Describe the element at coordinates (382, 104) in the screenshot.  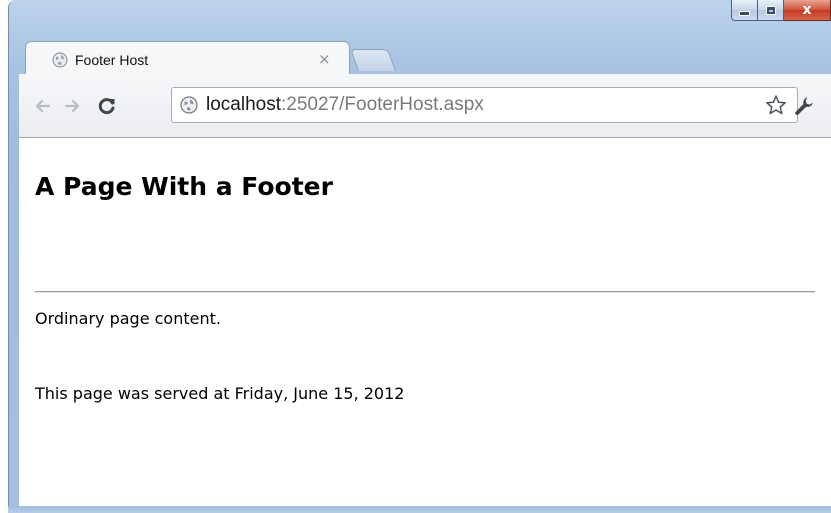
I see `url-path: :25027/FooterHost.aspx` at that location.